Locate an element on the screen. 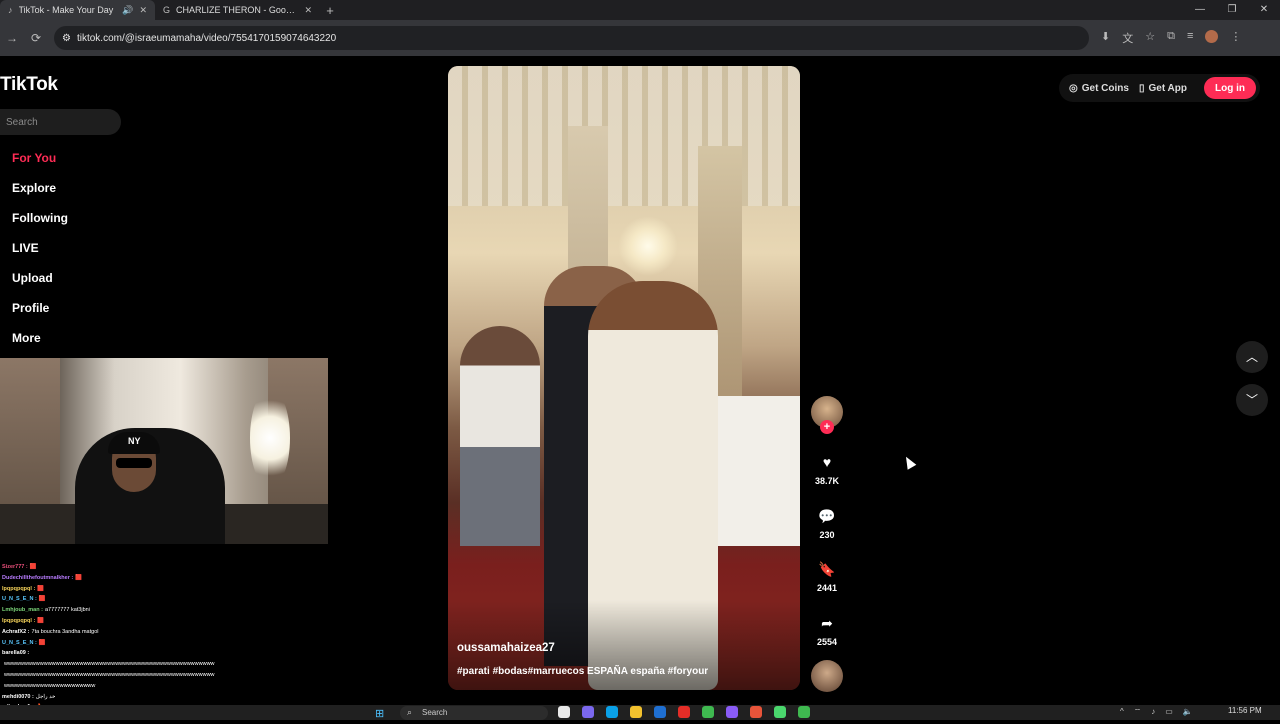 The width and height of the screenshot is (1280, 724). like-button: ♥ 38.7K is located at coordinates (827, 469).